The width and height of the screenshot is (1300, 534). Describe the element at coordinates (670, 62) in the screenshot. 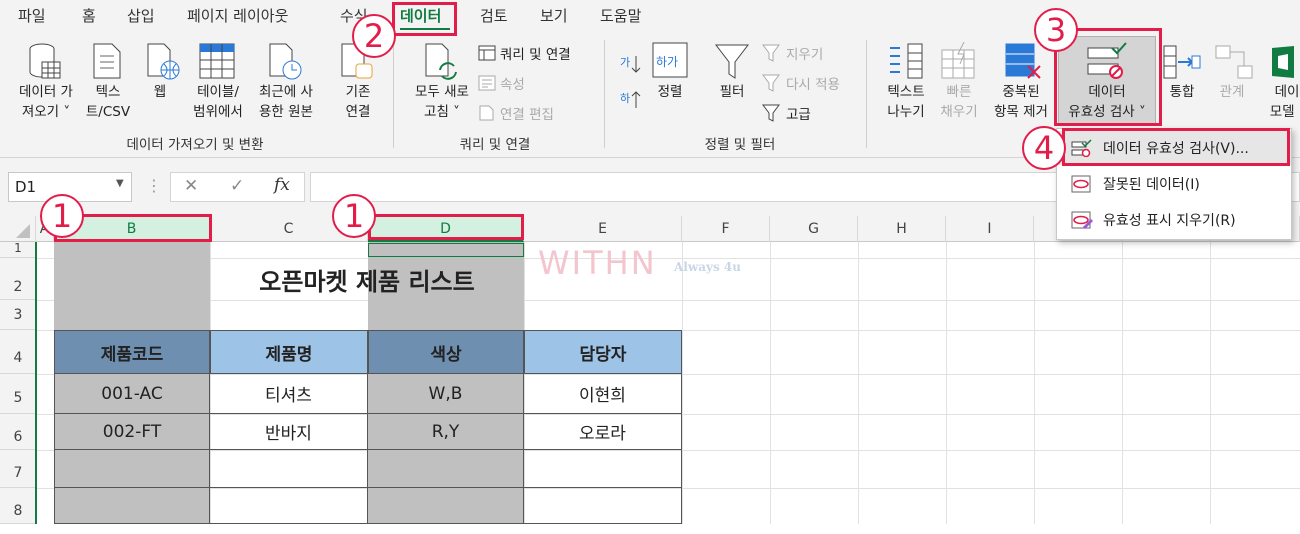

I see `sort-icon: 하가` at that location.